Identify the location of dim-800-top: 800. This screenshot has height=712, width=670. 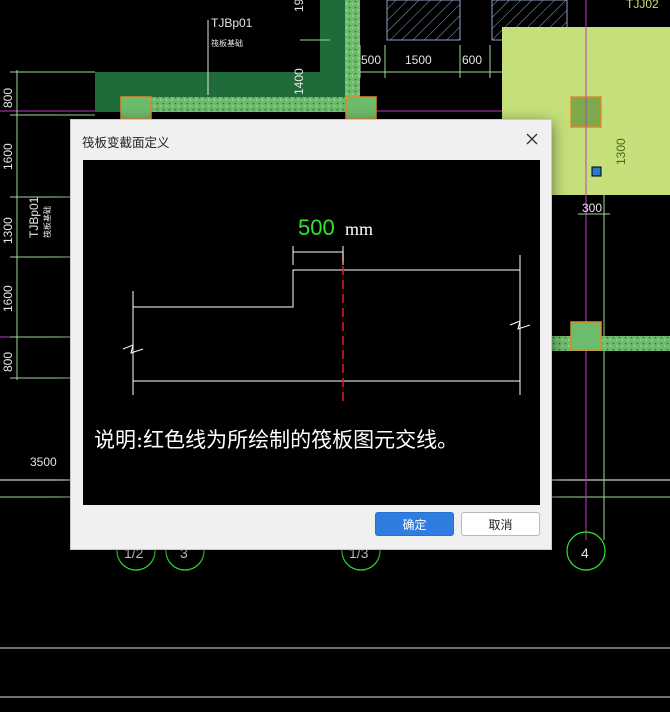
(8, 98).